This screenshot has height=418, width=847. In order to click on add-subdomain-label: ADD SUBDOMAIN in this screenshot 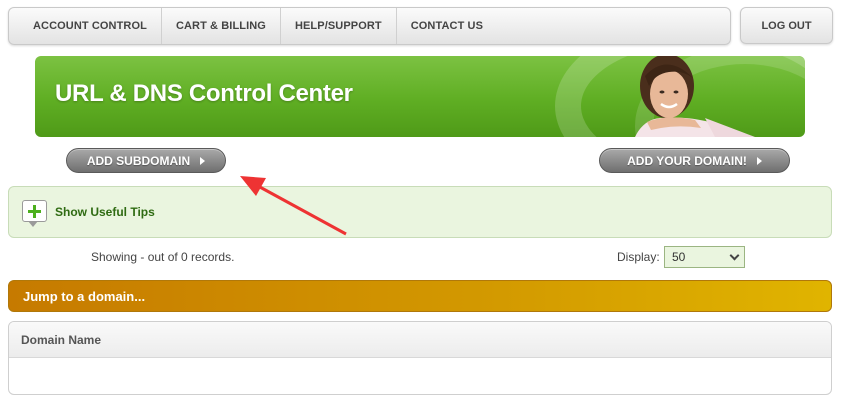, I will do `click(138, 160)`.